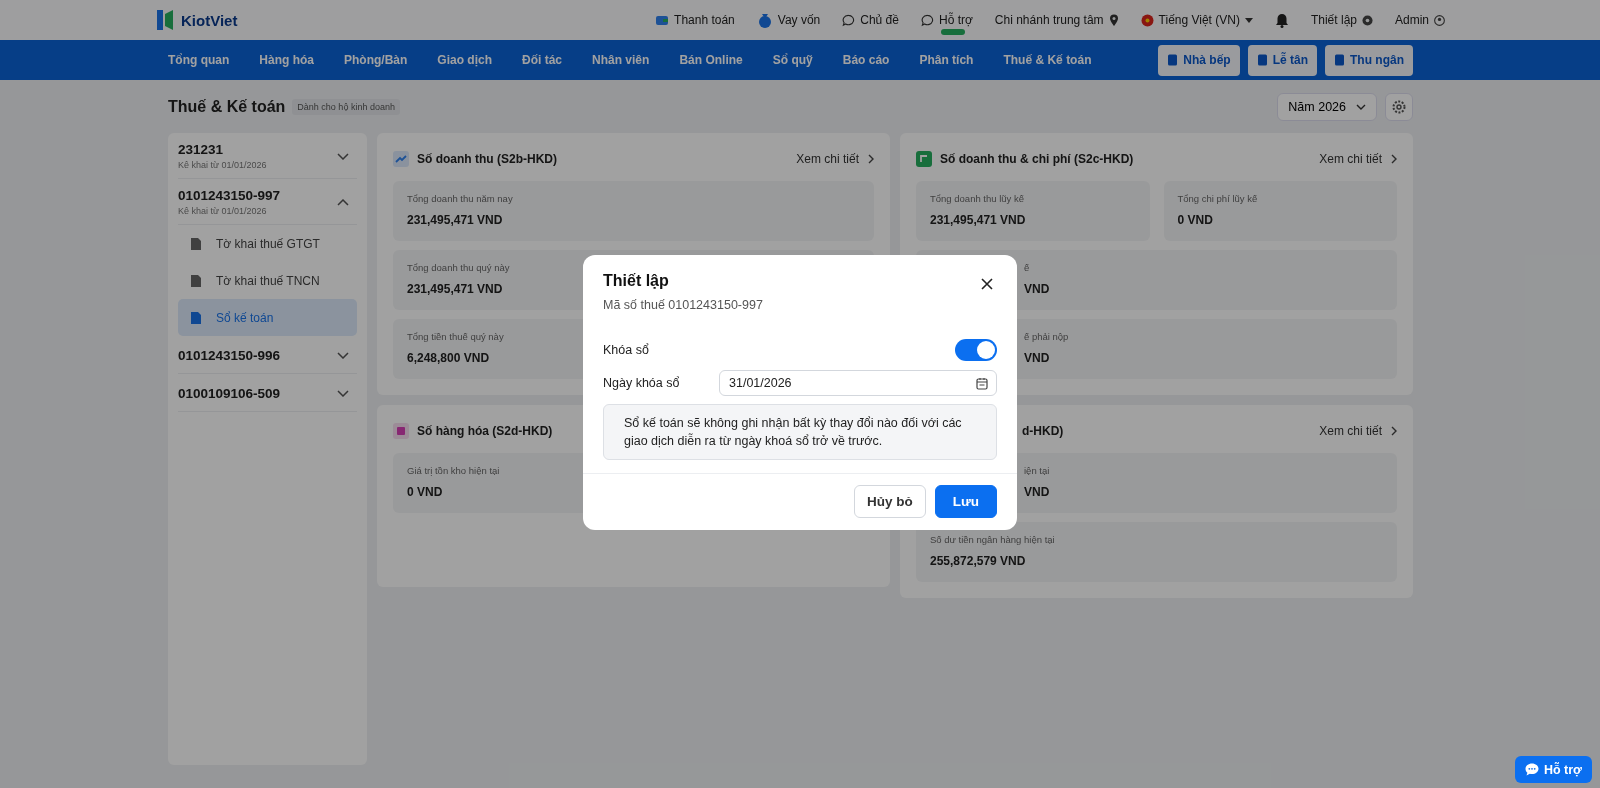 This screenshot has width=1600, height=788. What do you see at coordinates (346, 106) in the screenshot?
I see `scope-badge: Dành cho hộ kinh doanh` at bounding box center [346, 106].